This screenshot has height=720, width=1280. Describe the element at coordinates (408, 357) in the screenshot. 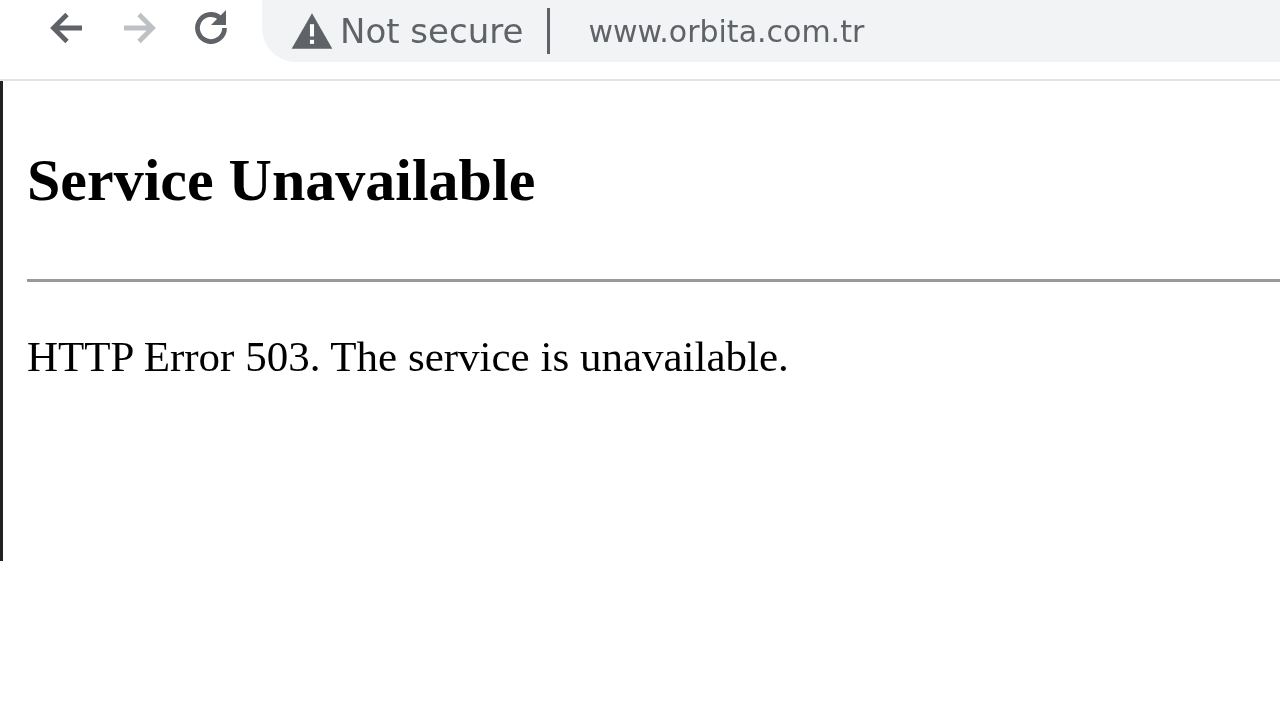

I see `error-message: HTTP Error 503. The service is unavailable.` at that location.